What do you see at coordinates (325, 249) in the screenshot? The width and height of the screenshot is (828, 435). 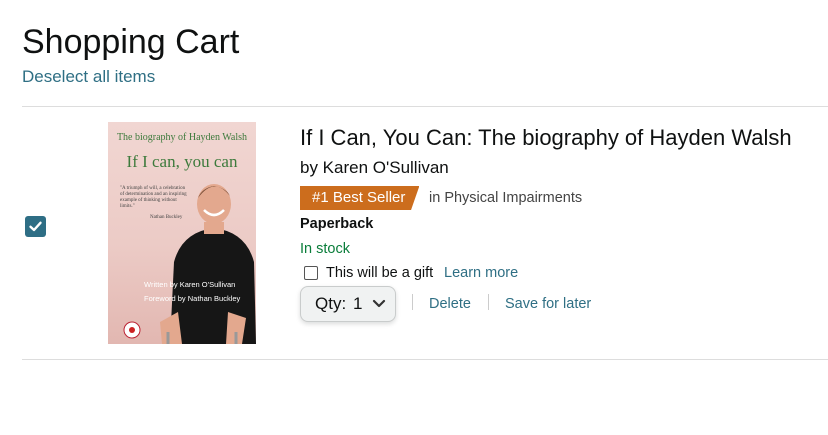 I see `stock-status: In stock` at bounding box center [325, 249].